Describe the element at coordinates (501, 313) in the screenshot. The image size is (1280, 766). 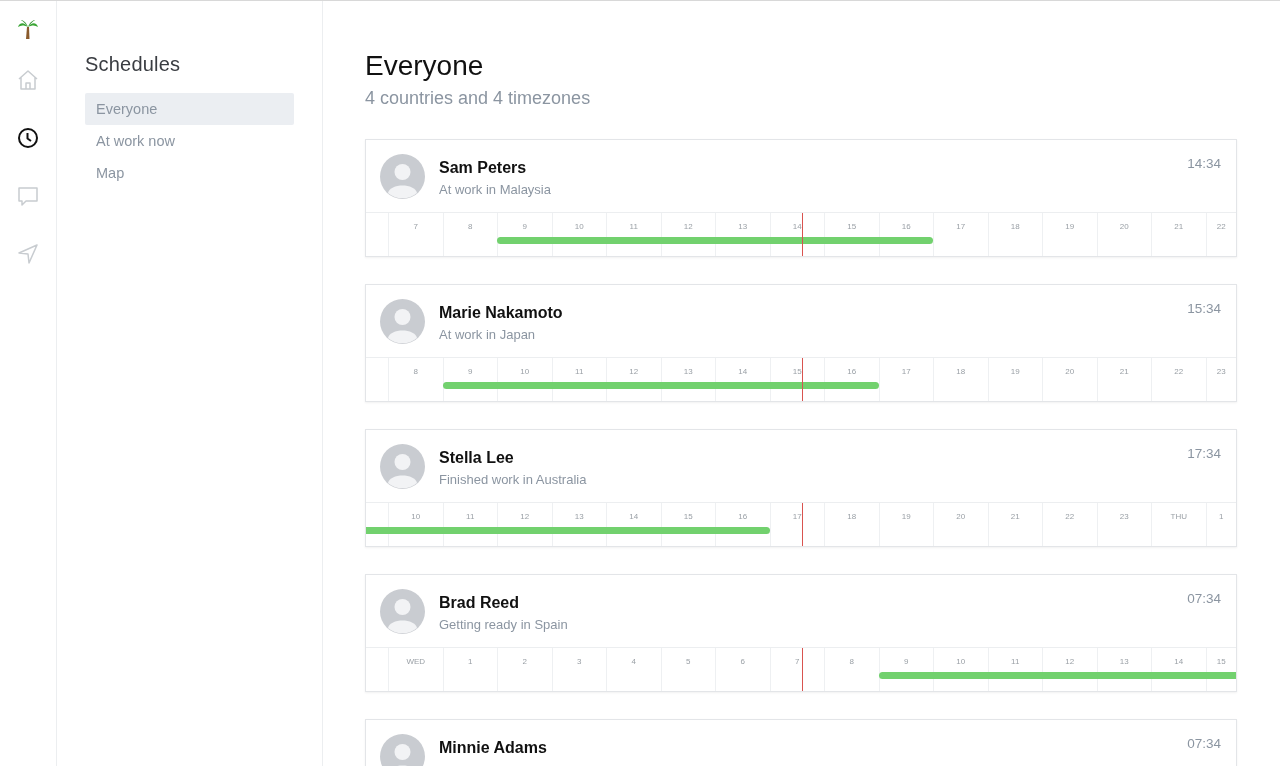
I see `person-name: Marie Nakamoto` at that location.